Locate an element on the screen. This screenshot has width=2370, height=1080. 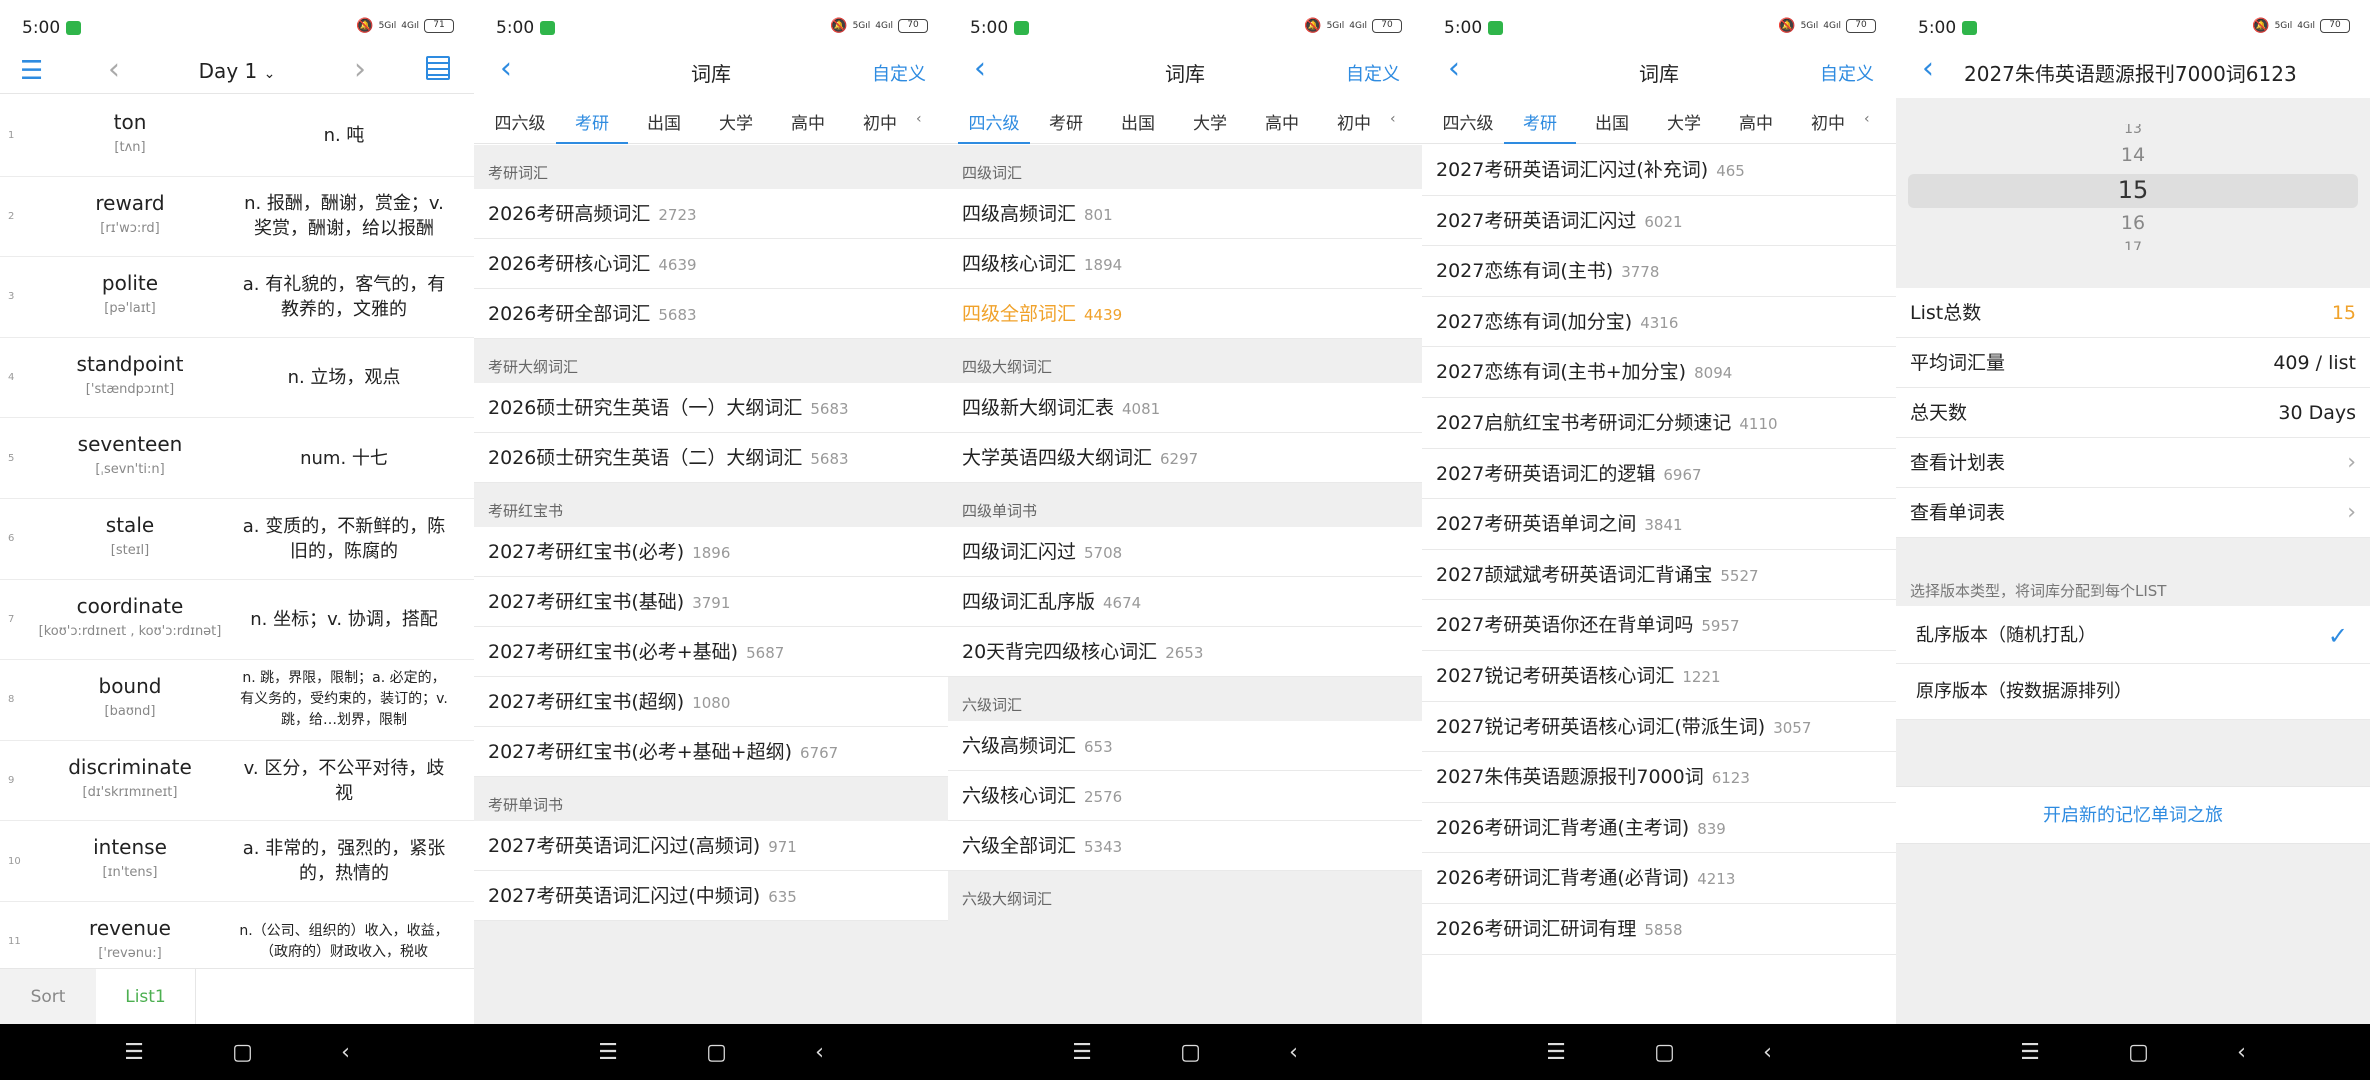
book-item: 2027考研英语词汇的逻辑 6967 is located at coordinates (1659, 474).